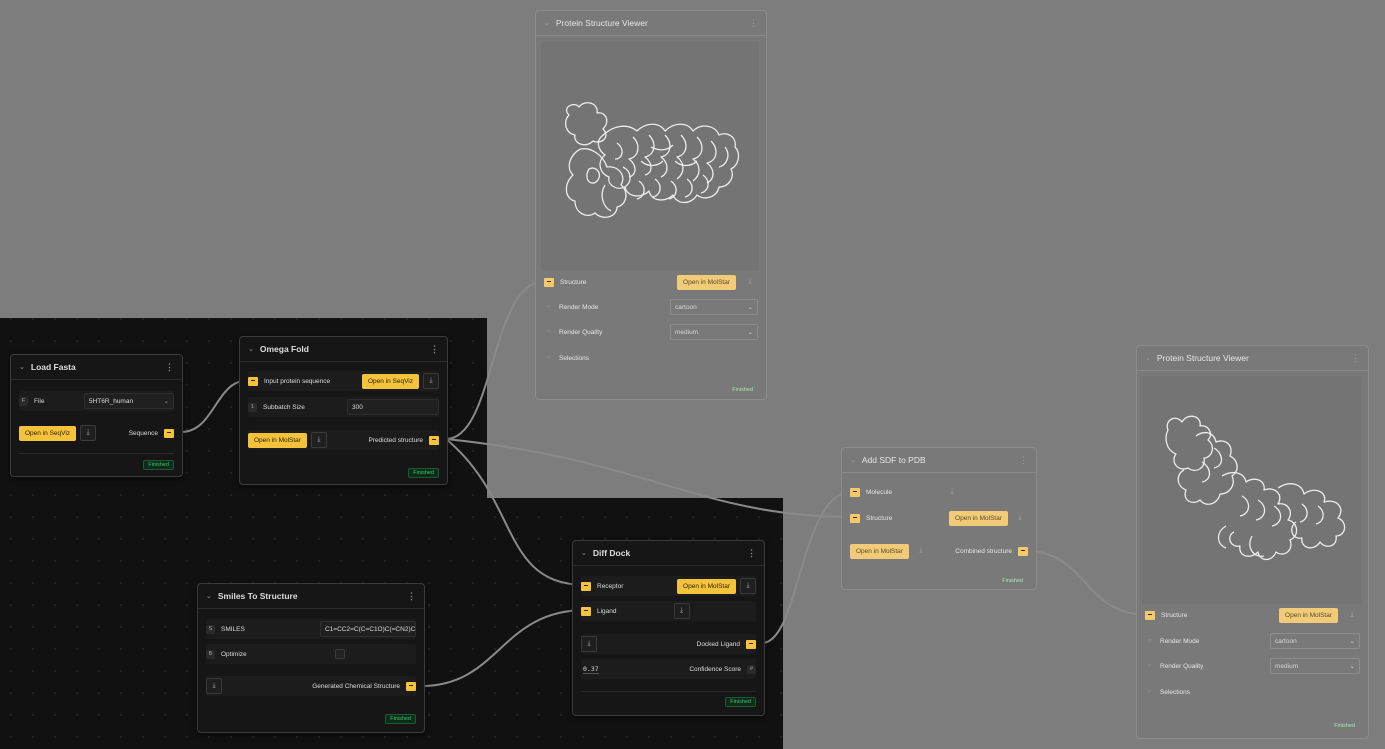 Image resolution: width=1385 pixels, height=749 pixels. Describe the element at coordinates (548, 332) in the screenshot. I see `option-type-icon: ○` at that location.